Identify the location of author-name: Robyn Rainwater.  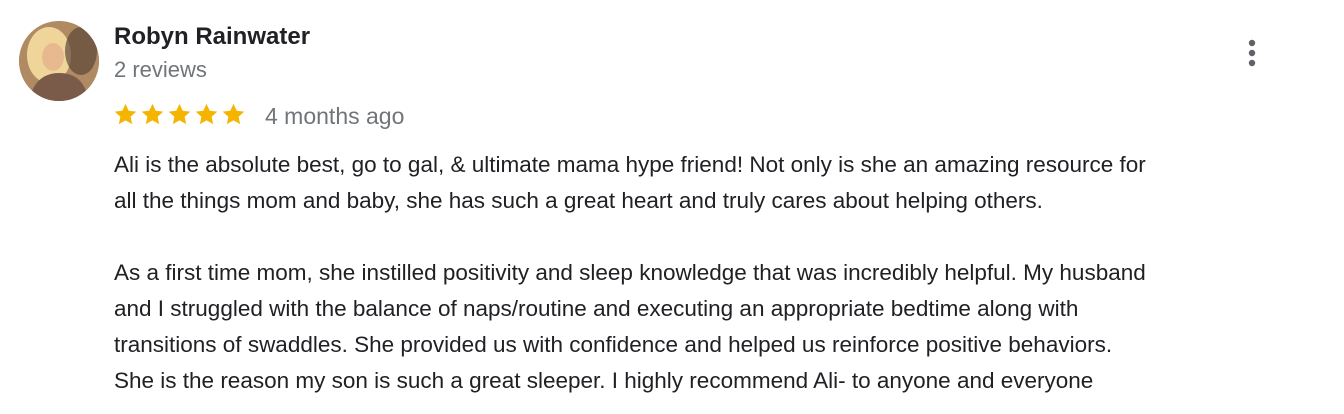
(212, 37).